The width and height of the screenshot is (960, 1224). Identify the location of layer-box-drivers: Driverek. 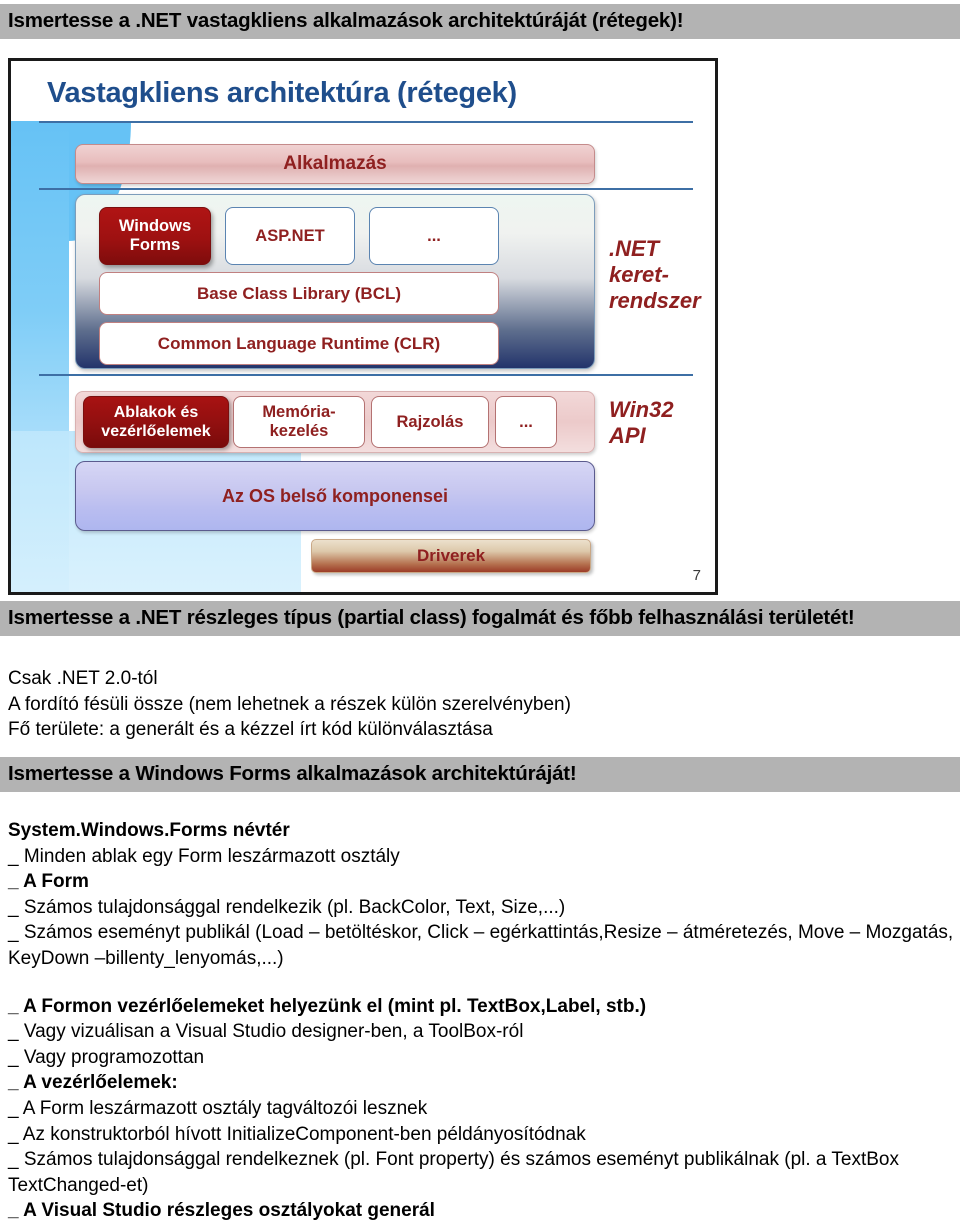
(451, 556).